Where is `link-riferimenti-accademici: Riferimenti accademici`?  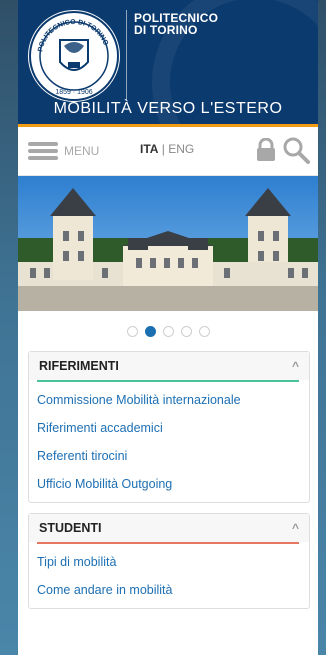
link-riferimenti-accademici: Riferimenti accademici is located at coordinates (169, 428).